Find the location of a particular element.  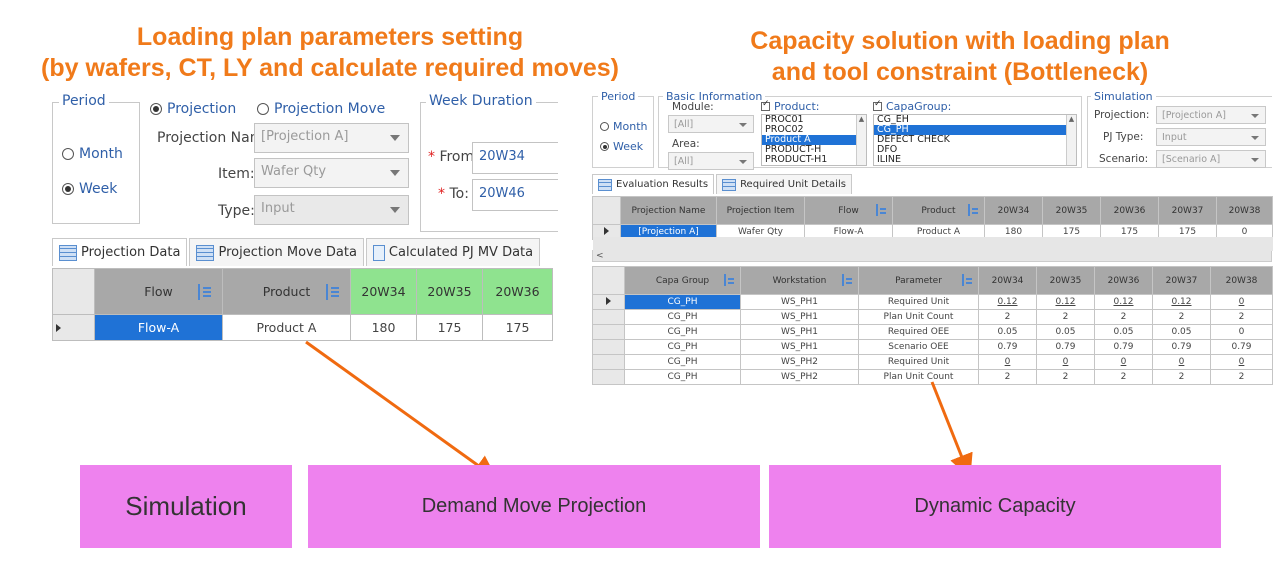

month-radio-right: Month is located at coordinates (623, 126).